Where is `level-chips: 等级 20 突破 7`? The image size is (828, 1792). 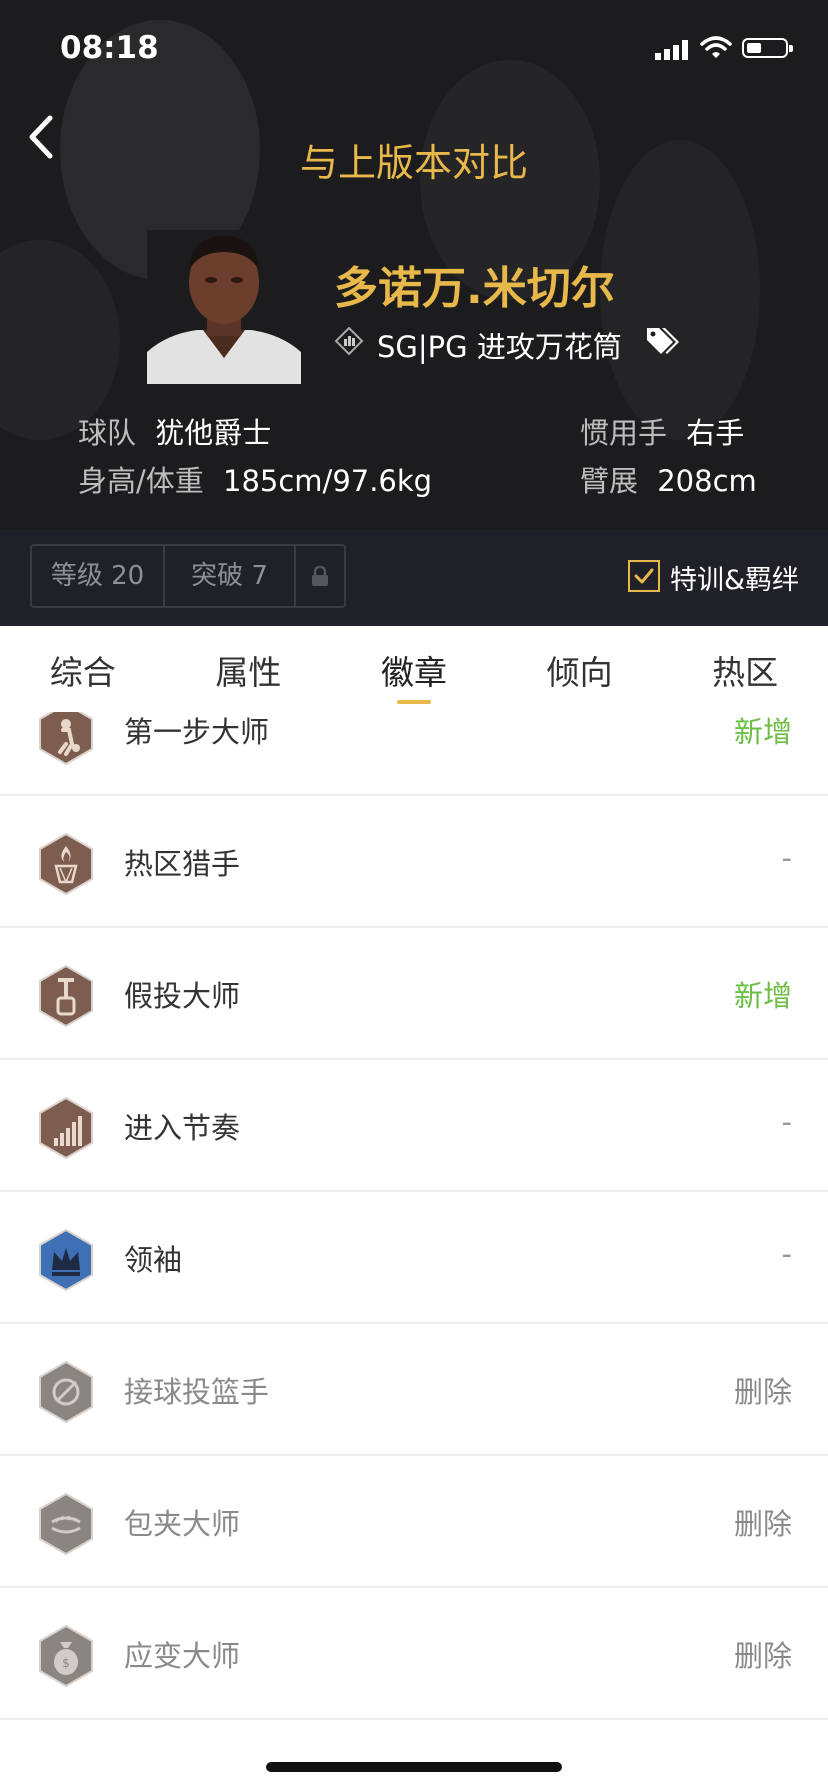
level-chips: 等级 20 突破 7 is located at coordinates (188, 576).